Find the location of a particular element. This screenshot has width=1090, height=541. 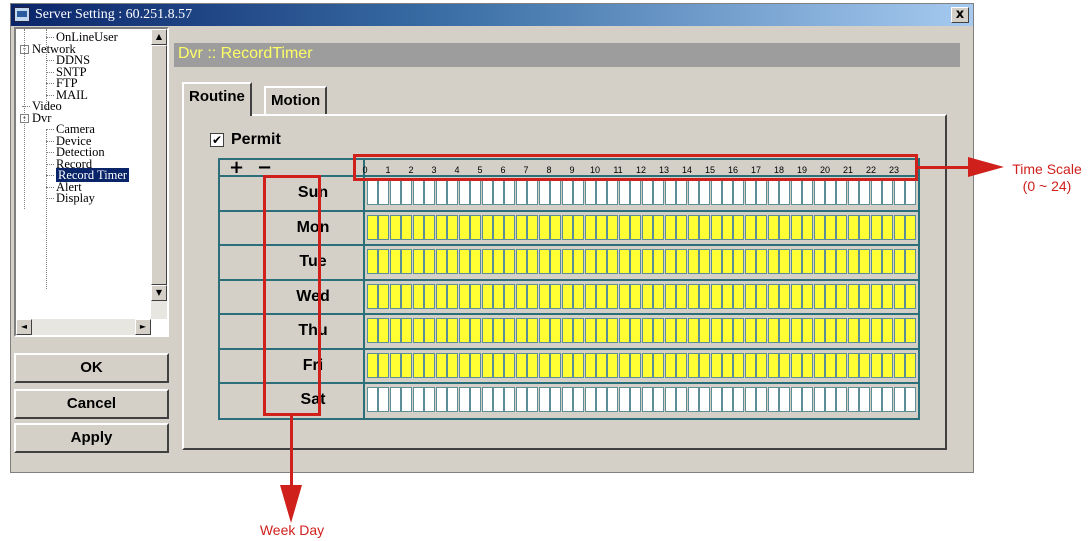

scroll-left-button: ◄ is located at coordinates (24, 327).